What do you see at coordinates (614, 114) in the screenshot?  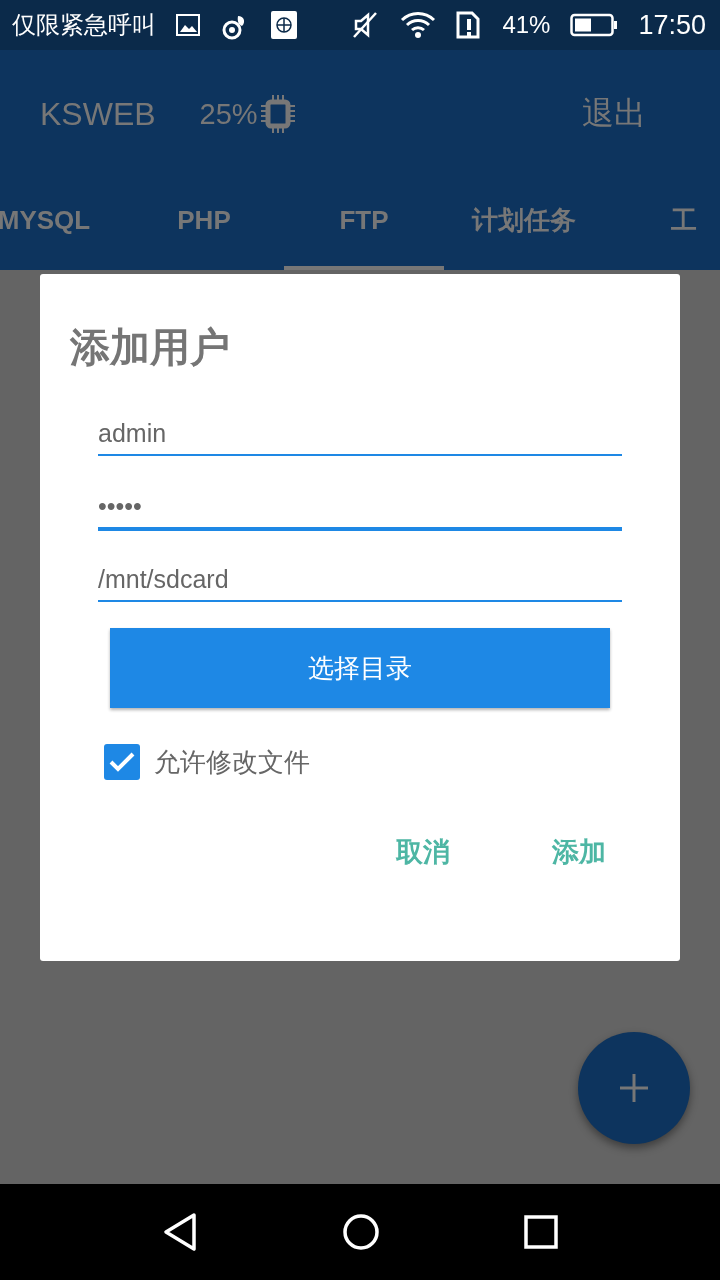 I see `exit-button: 退出` at bounding box center [614, 114].